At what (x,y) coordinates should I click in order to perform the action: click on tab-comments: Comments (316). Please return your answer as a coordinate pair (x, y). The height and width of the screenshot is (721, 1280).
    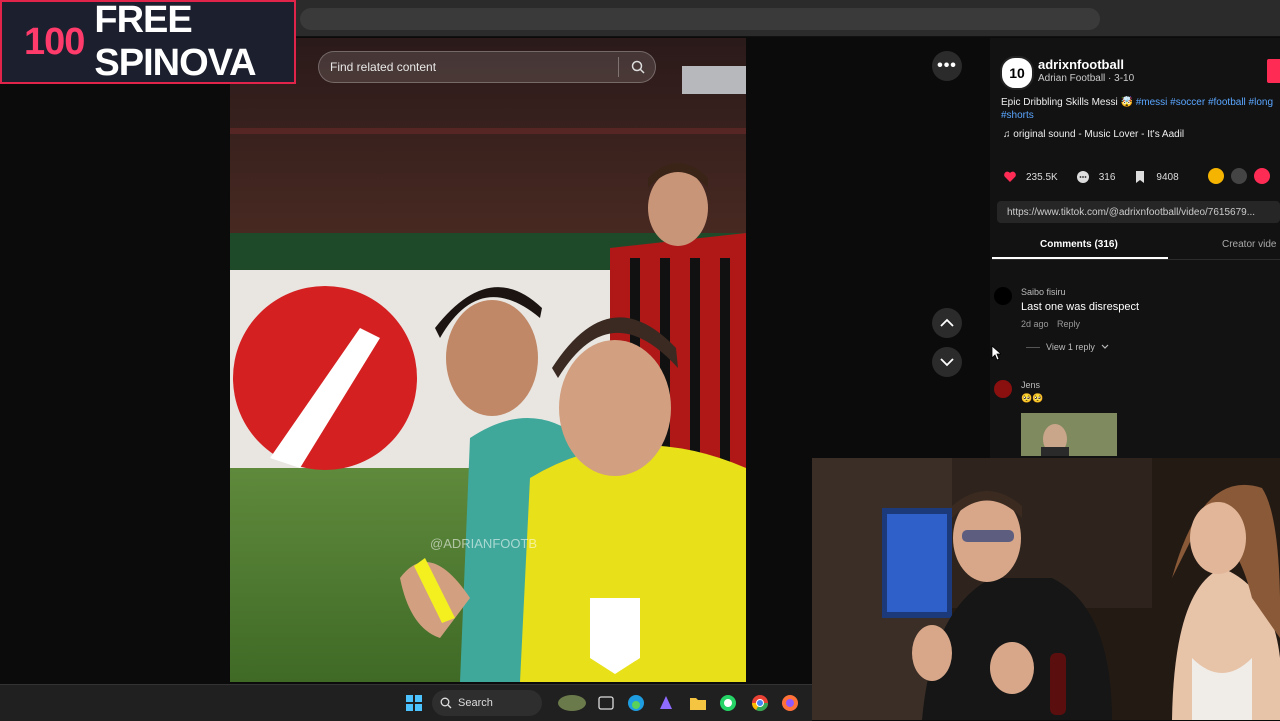
    Looking at the image, I should click on (1079, 244).